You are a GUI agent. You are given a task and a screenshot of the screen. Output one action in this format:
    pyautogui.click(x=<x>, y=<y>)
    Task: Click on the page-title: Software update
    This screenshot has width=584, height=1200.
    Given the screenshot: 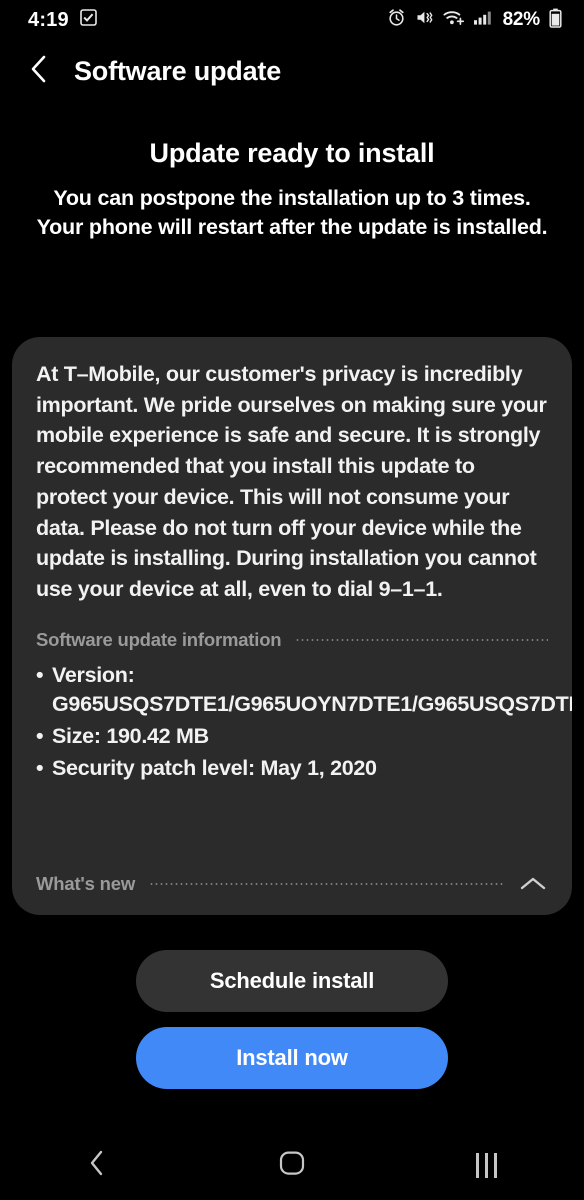 What is the action you would take?
    pyautogui.click(x=178, y=70)
    